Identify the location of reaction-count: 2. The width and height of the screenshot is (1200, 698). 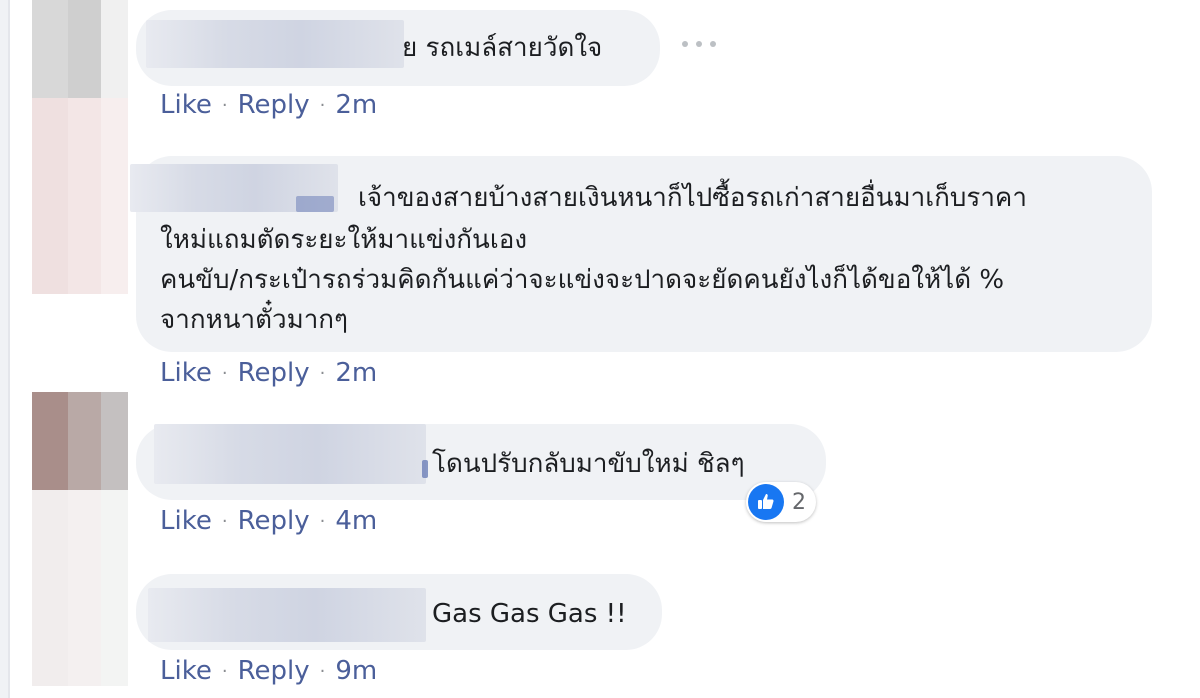
(799, 502).